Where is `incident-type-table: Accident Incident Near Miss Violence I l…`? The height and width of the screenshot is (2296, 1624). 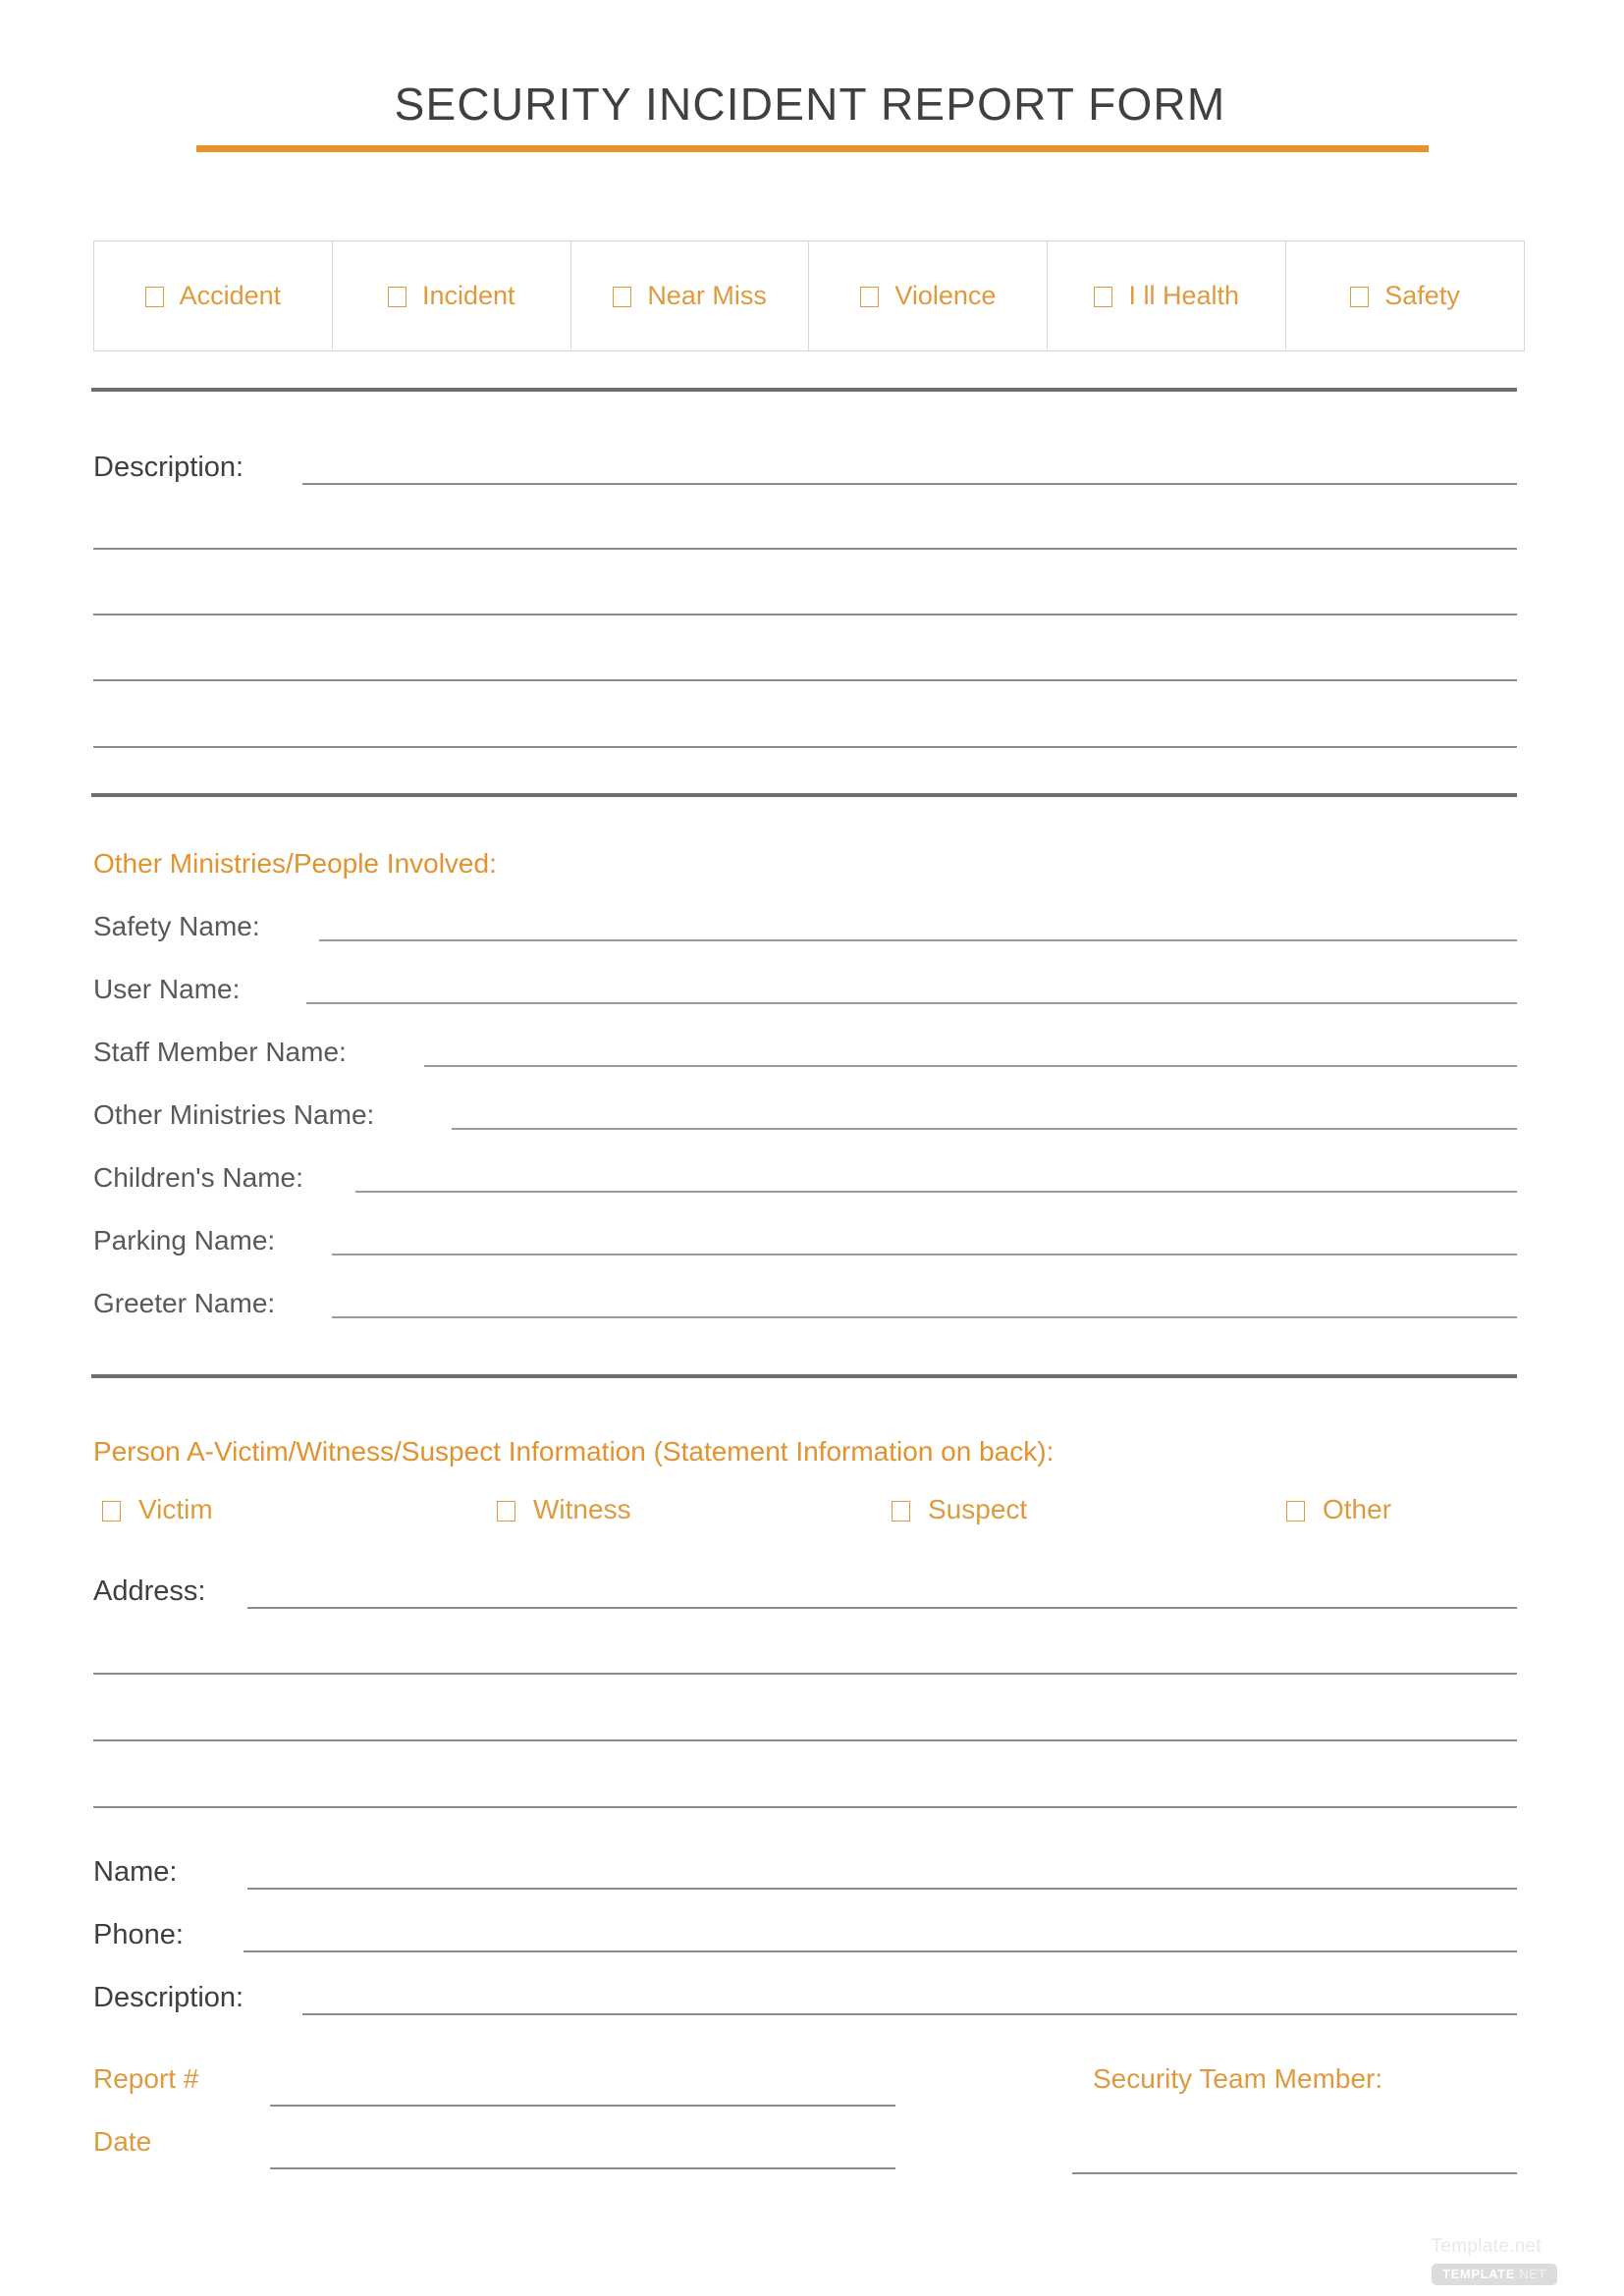
incident-type-table: Accident Incident Near Miss Violence I l… is located at coordinates (809, 296).